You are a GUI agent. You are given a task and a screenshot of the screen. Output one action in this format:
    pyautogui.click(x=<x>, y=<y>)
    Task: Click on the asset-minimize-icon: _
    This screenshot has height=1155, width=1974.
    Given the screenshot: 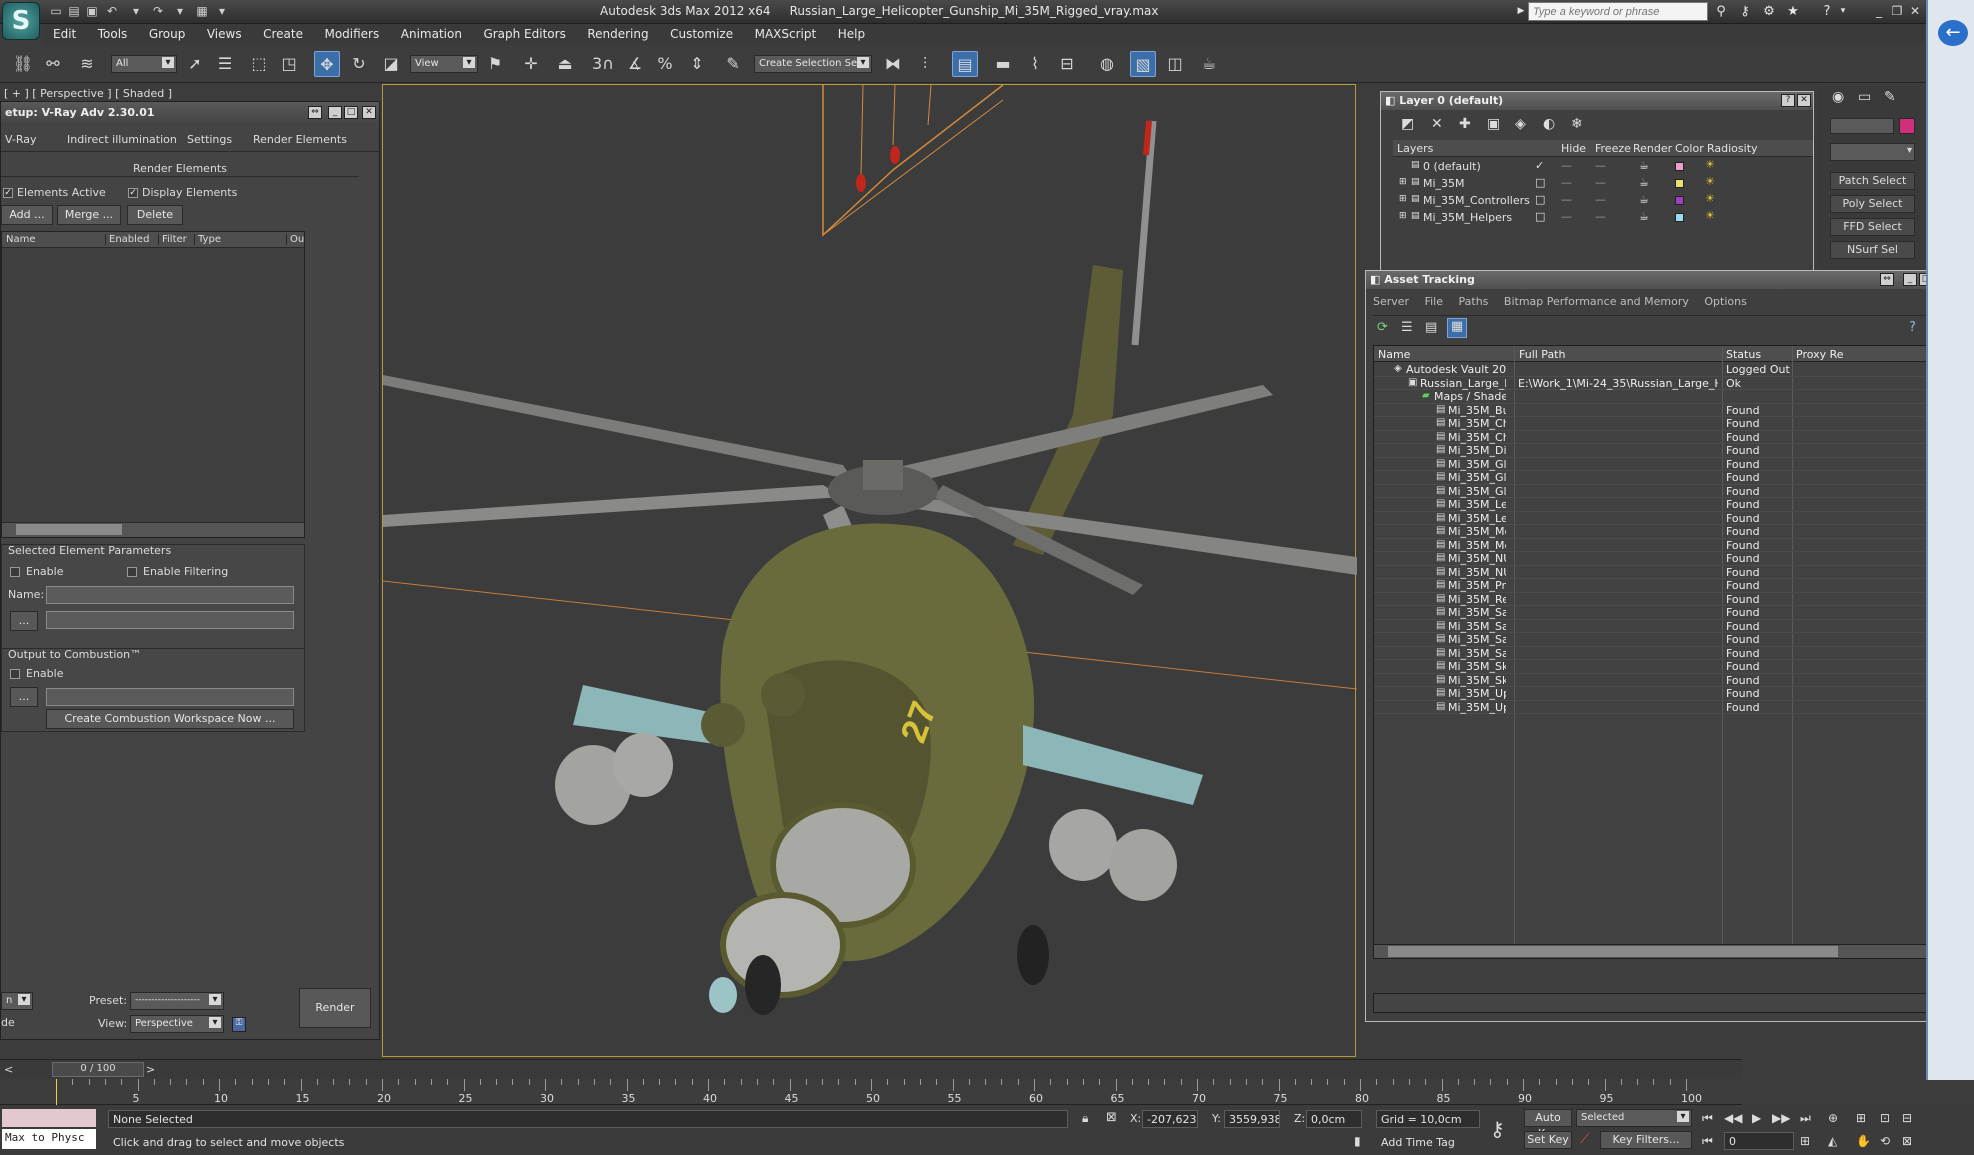 What is the action you would take?
    pyautogui.click(x=1910, y=279)
    